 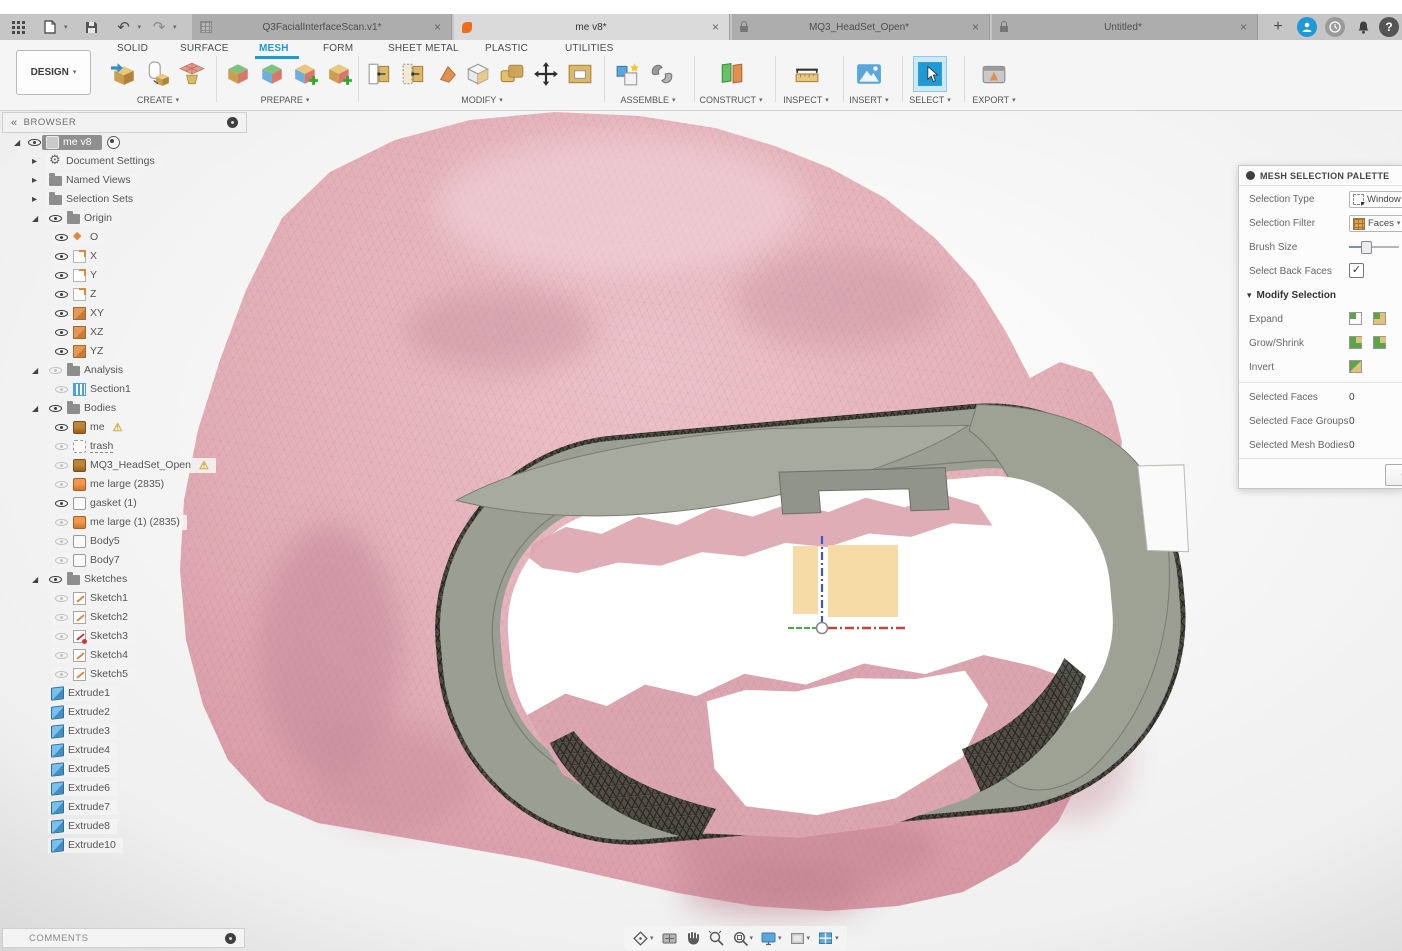 What do you see at coordinates (92, 27) in the screenshot?
I see `save-icon` at bounding box center [92, 27].